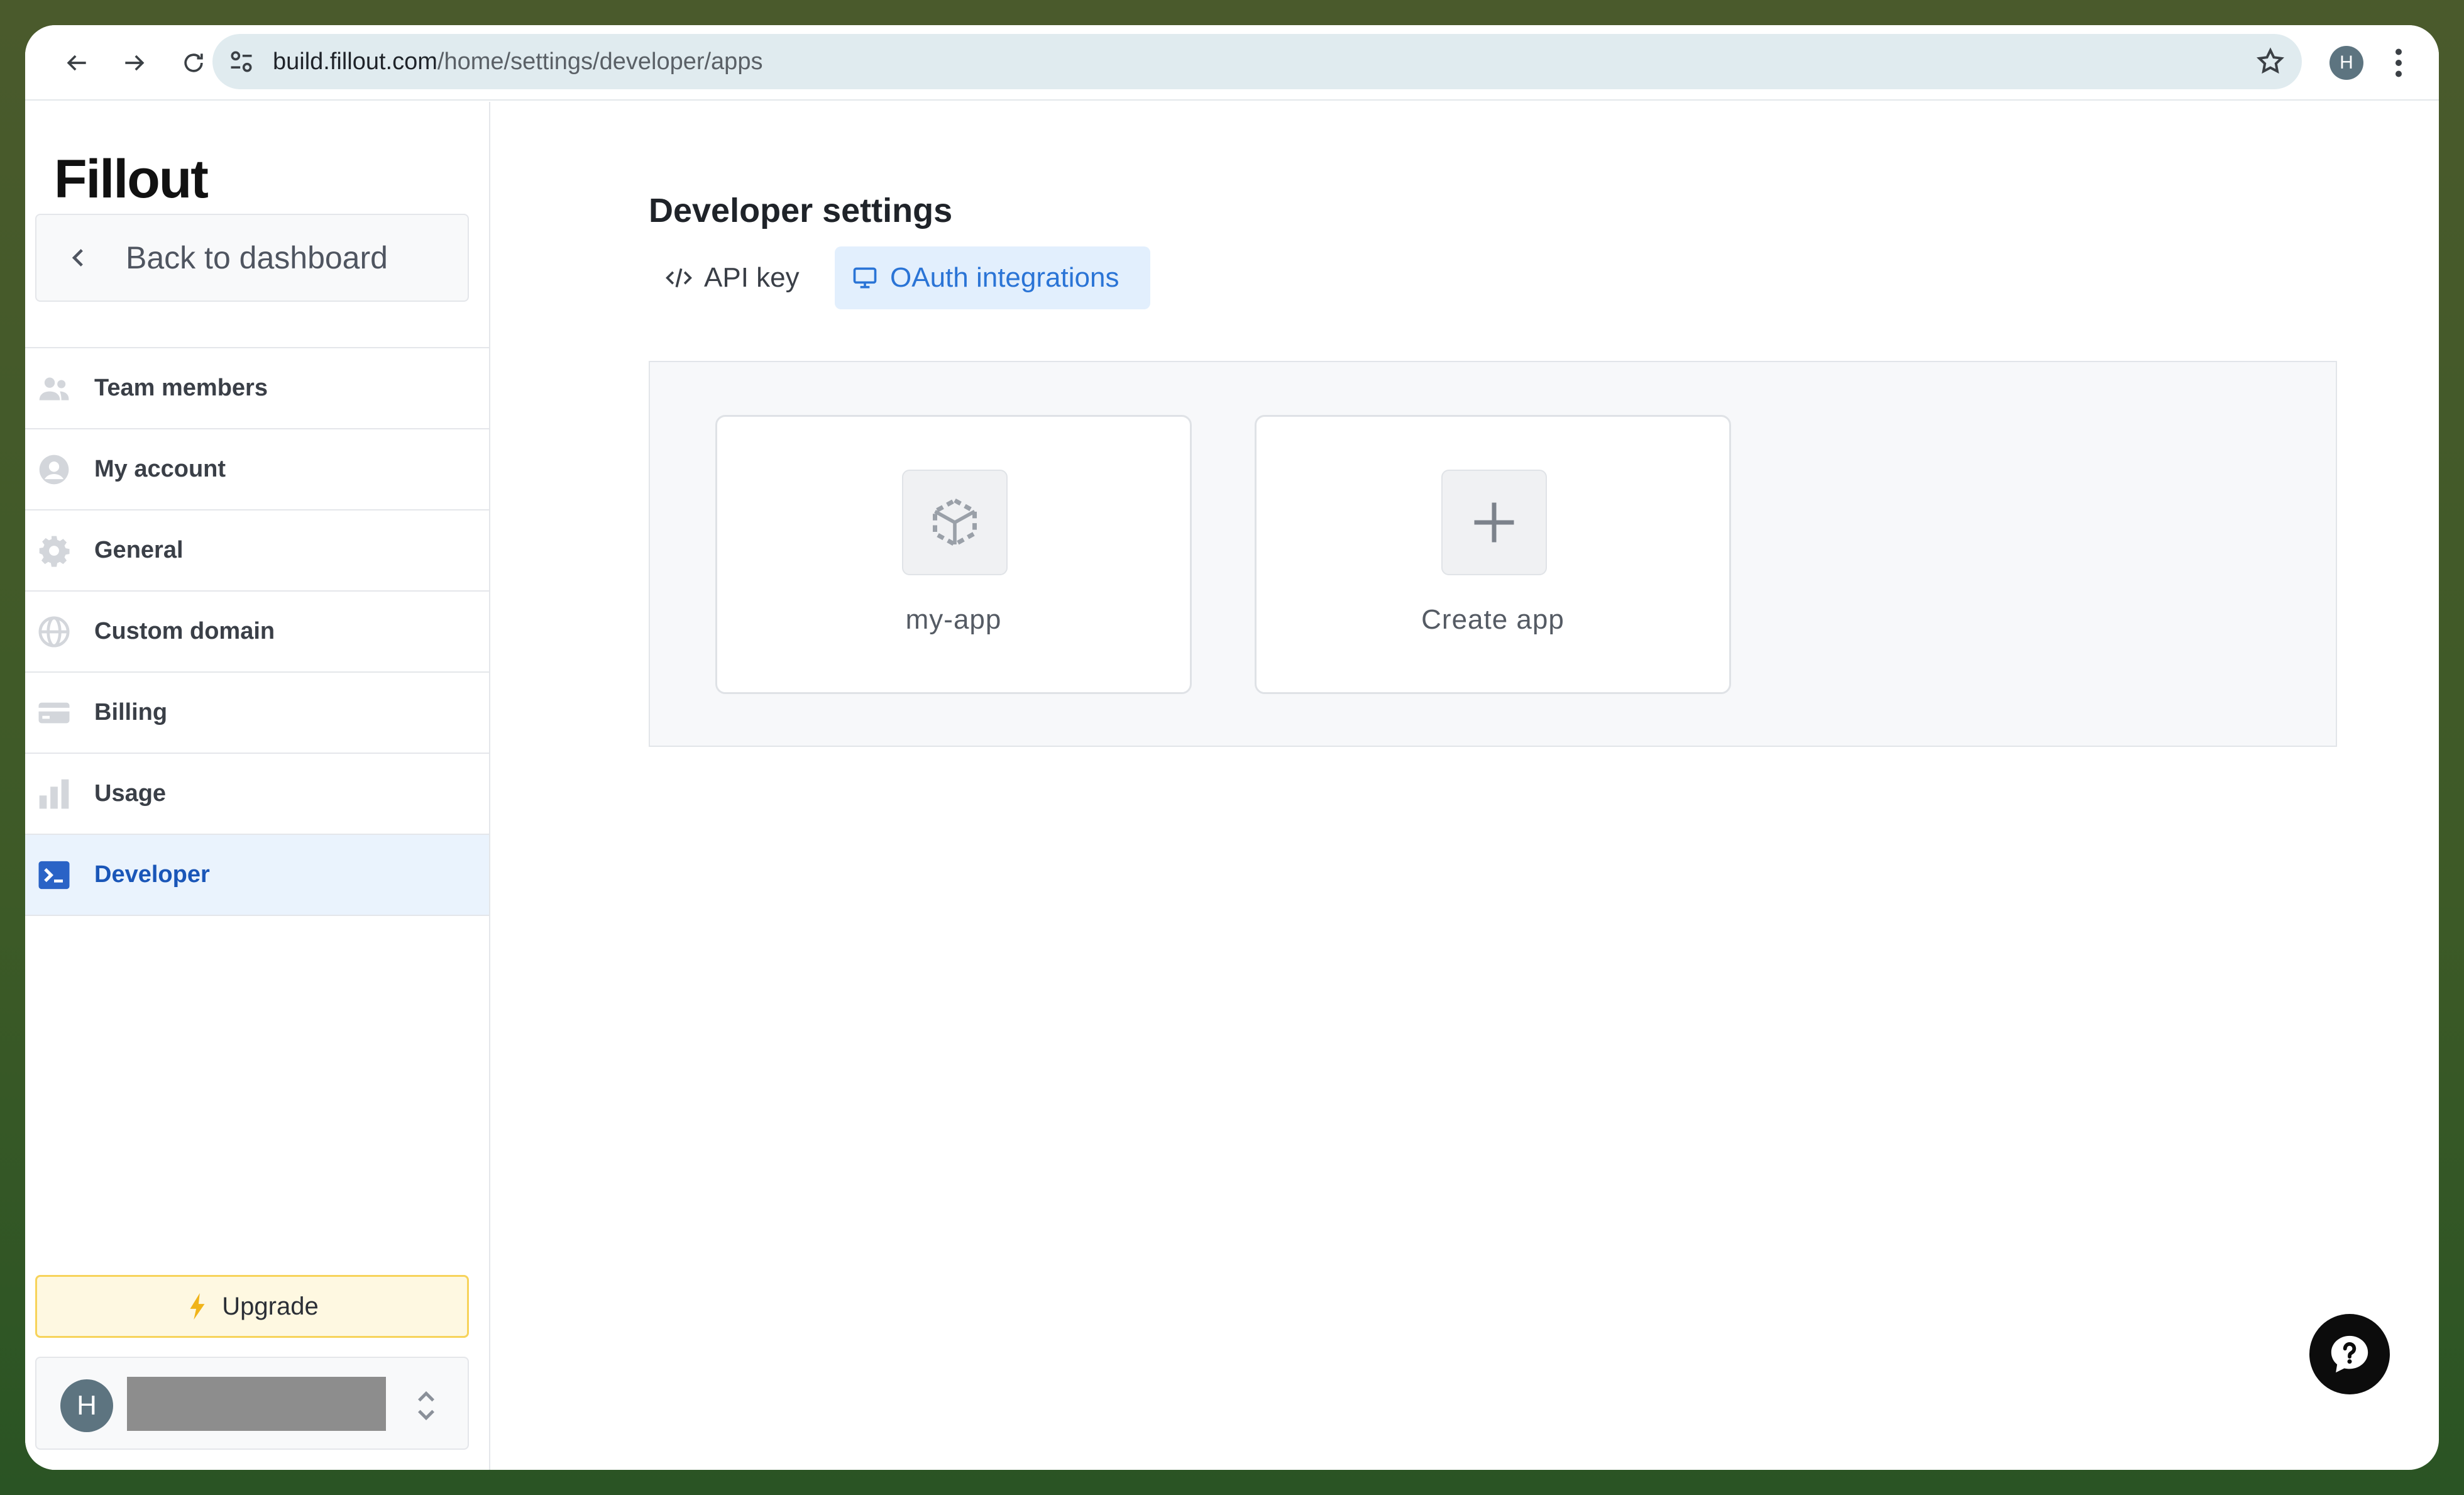  I want to click on sidebar-item-team-members: Team members, so click(257, 388).